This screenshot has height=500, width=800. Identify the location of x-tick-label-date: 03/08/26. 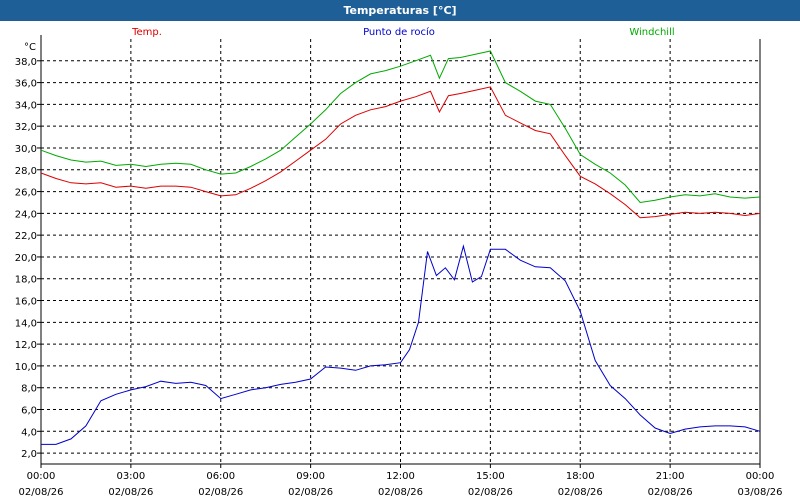
(760, 492).